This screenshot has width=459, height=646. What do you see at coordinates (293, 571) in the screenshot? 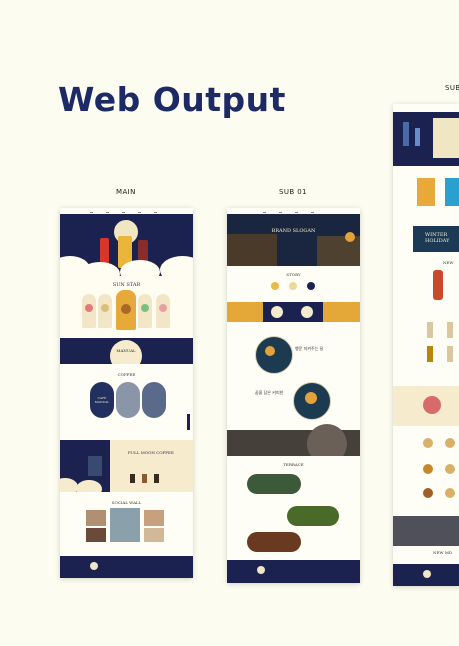
I see `sub01-footer` at bounding box center [293, 571].